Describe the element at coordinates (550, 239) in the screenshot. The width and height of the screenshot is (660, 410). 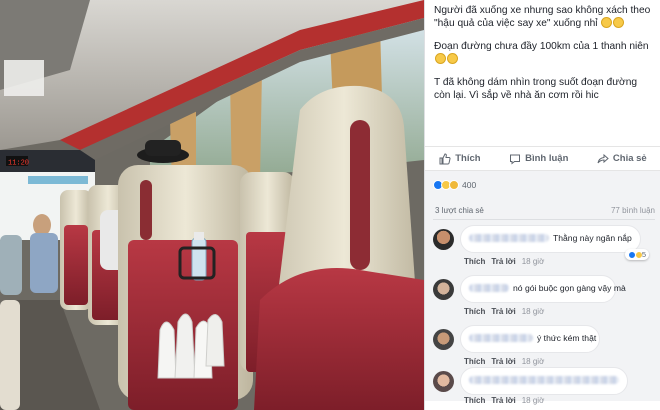
I see `comment-bubble: Thằng này ngăn nắp` at that location.